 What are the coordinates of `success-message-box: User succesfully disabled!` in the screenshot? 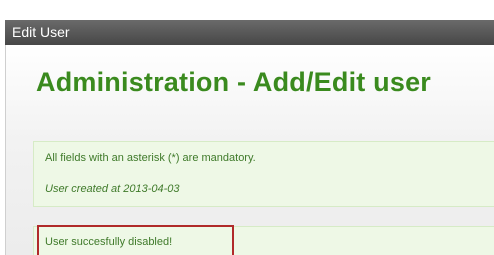 It's located at (263, 240).